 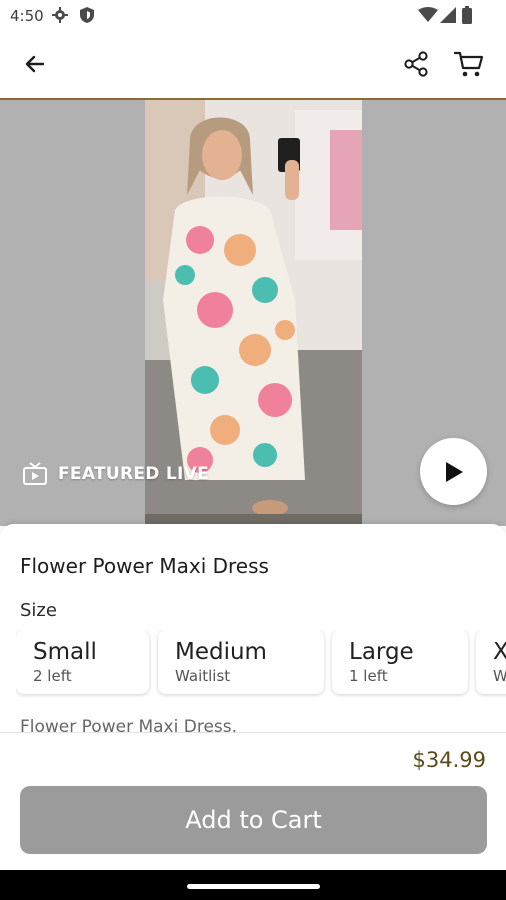 What do you see at coordinates (499, 676) in the screenshot?
I see `size-availability: W` at bounding box center [499, 676].